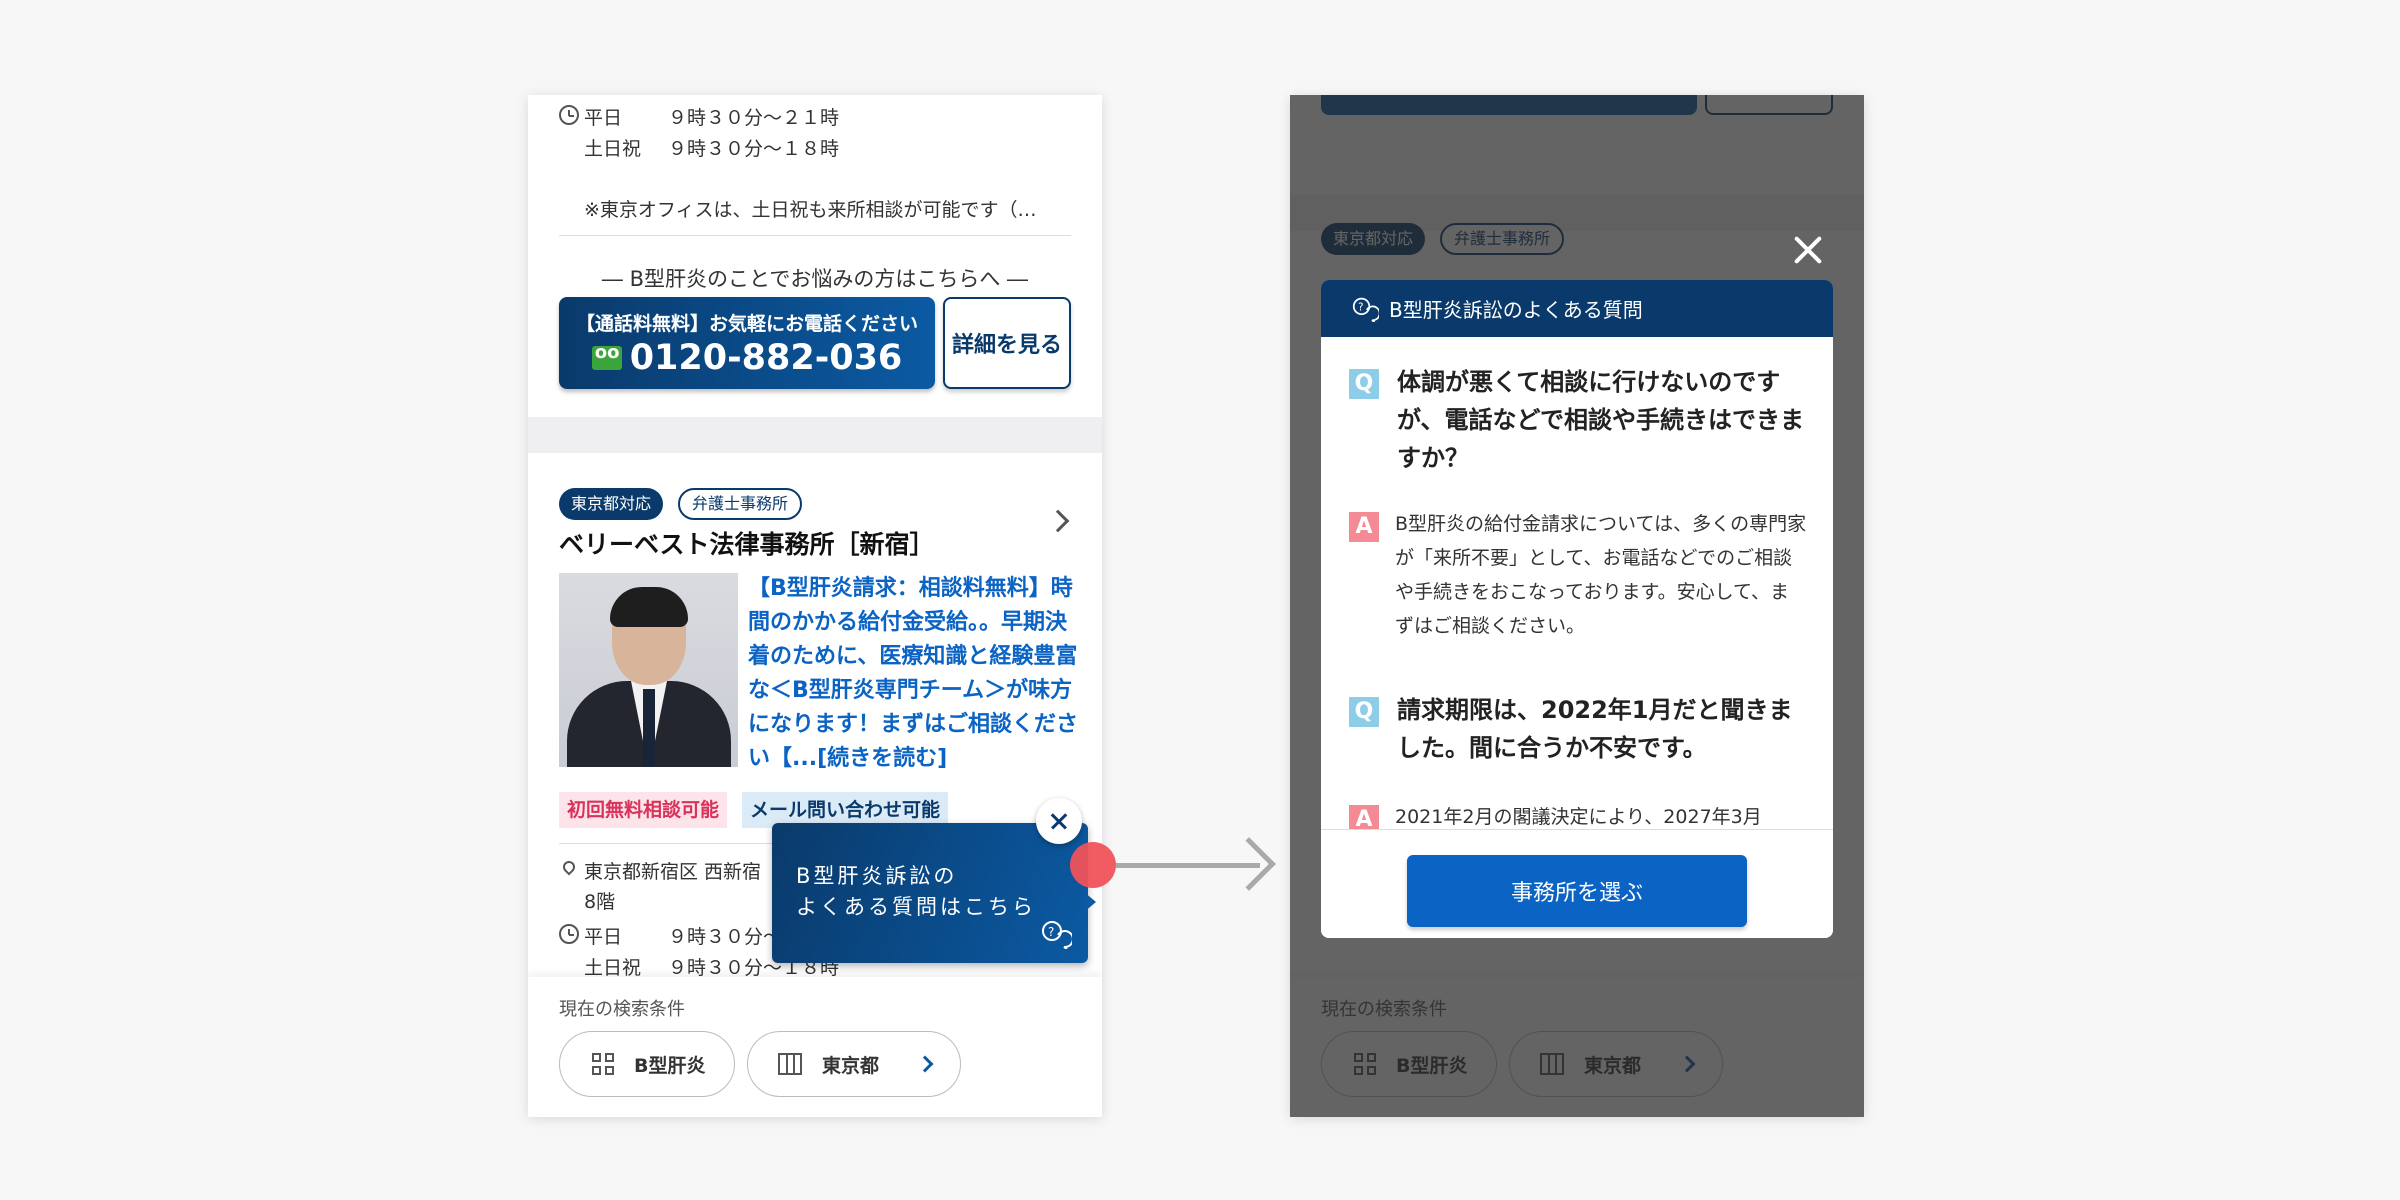 This screenshot has width=2400, height=1200. What do you see at coordinates (1577, 891) in the screenshot?
I see `select-office-button: 事務所を選ぶ` at bounding box center [1577, 891].